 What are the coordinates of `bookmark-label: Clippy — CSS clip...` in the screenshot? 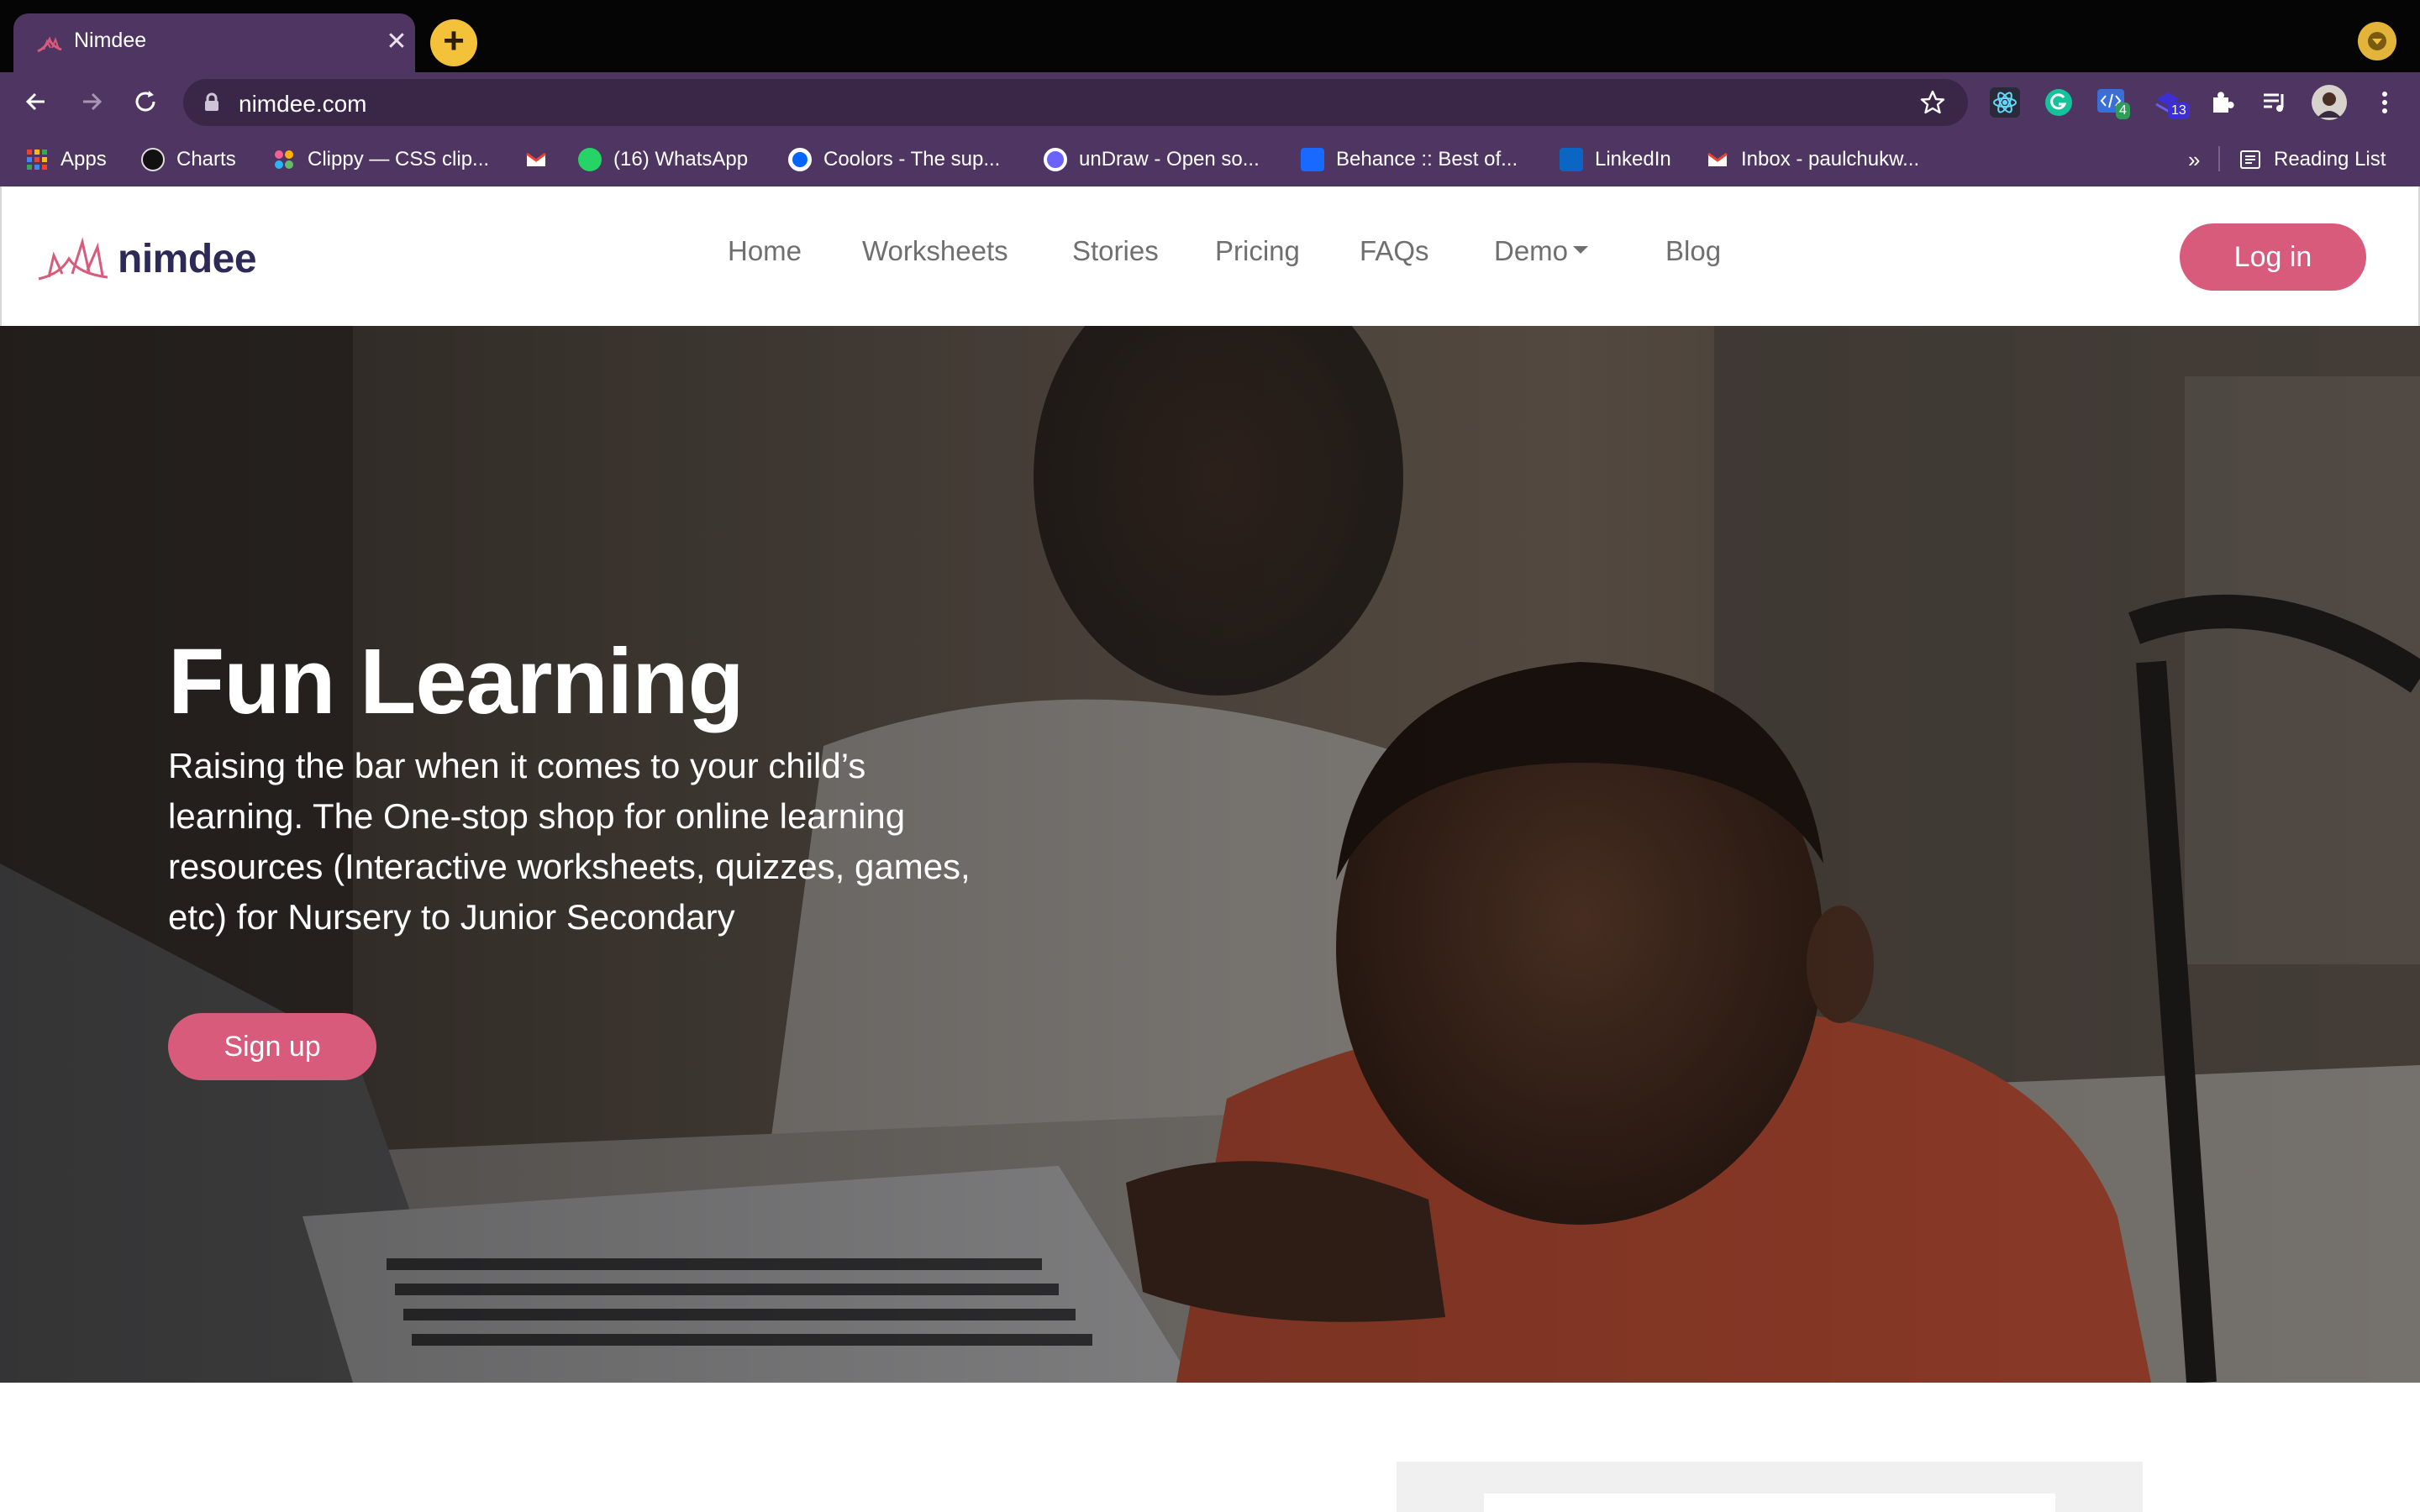 It's located at (399, 159).